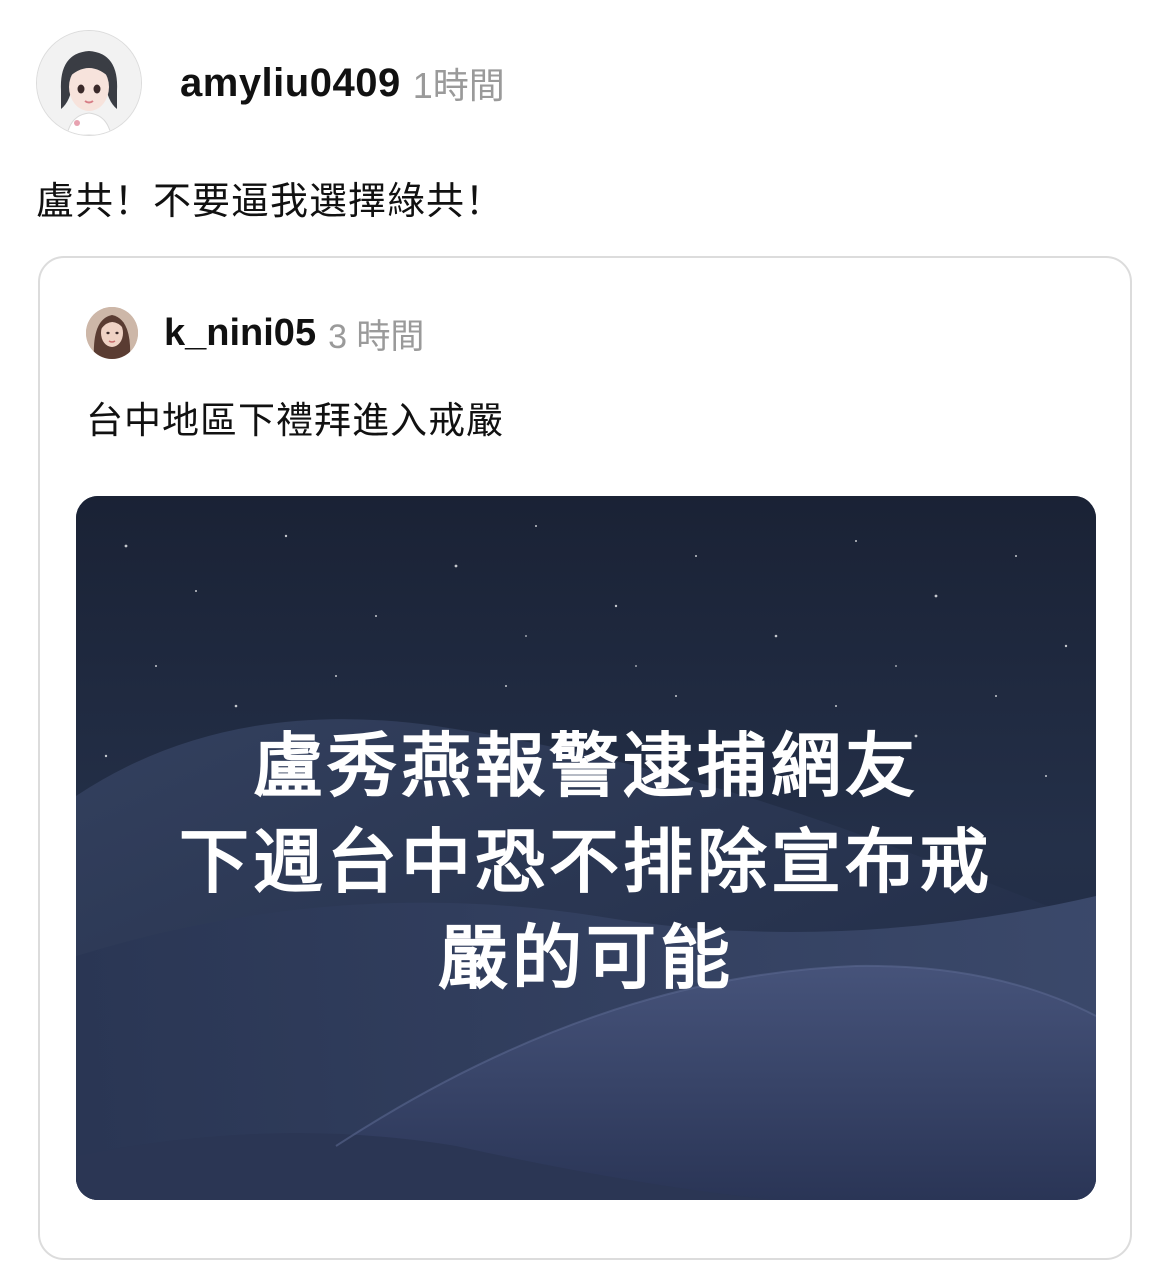 The image size is (1170, 1263). Describe the element at coordinates (270, 202) in the screenshot. I see `post-text: 盧共！不要逼我選擇綠共！` at that location.